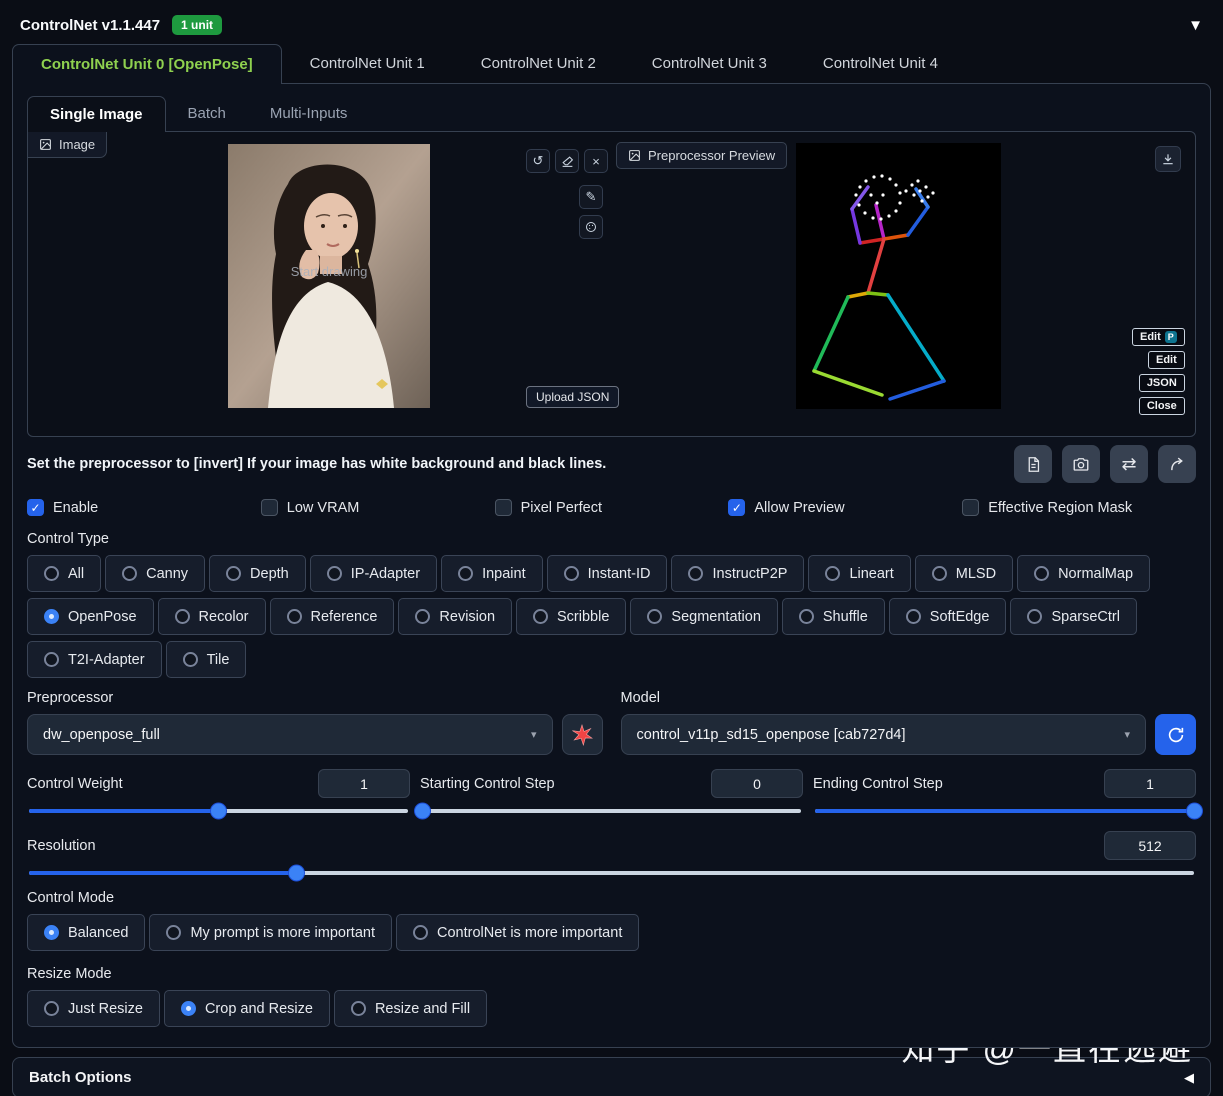 The width and height of the screenshot is (1223, 1096). What do you see at coordinates (1073, 616) in the screenshot?
I see `control-type-sparsectrl: SparseCtrl` at bounding box center [1073, 616].